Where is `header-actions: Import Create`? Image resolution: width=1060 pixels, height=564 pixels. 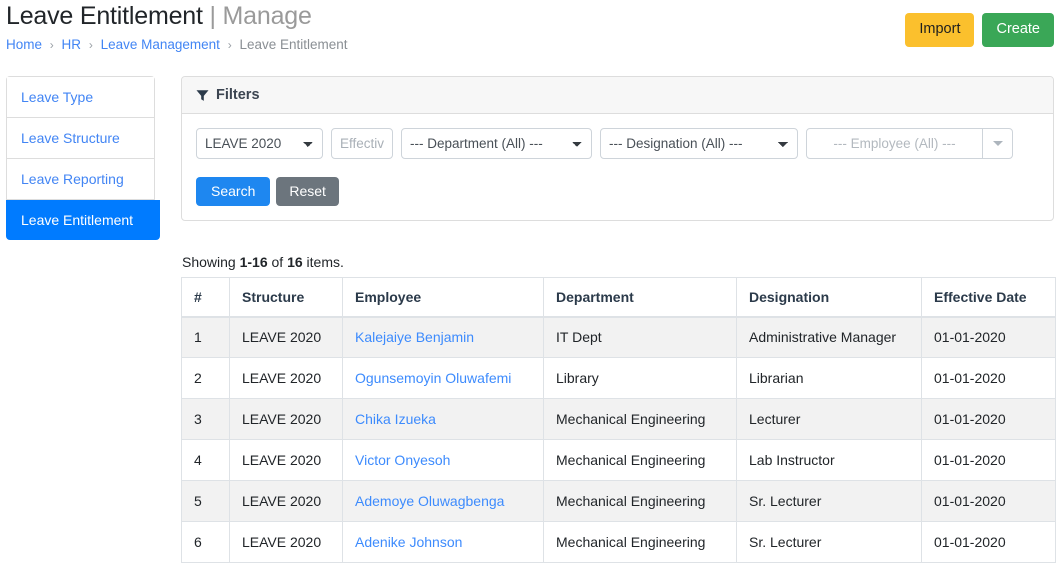
header-actions: Import Create is located at coordinates (979, 30).